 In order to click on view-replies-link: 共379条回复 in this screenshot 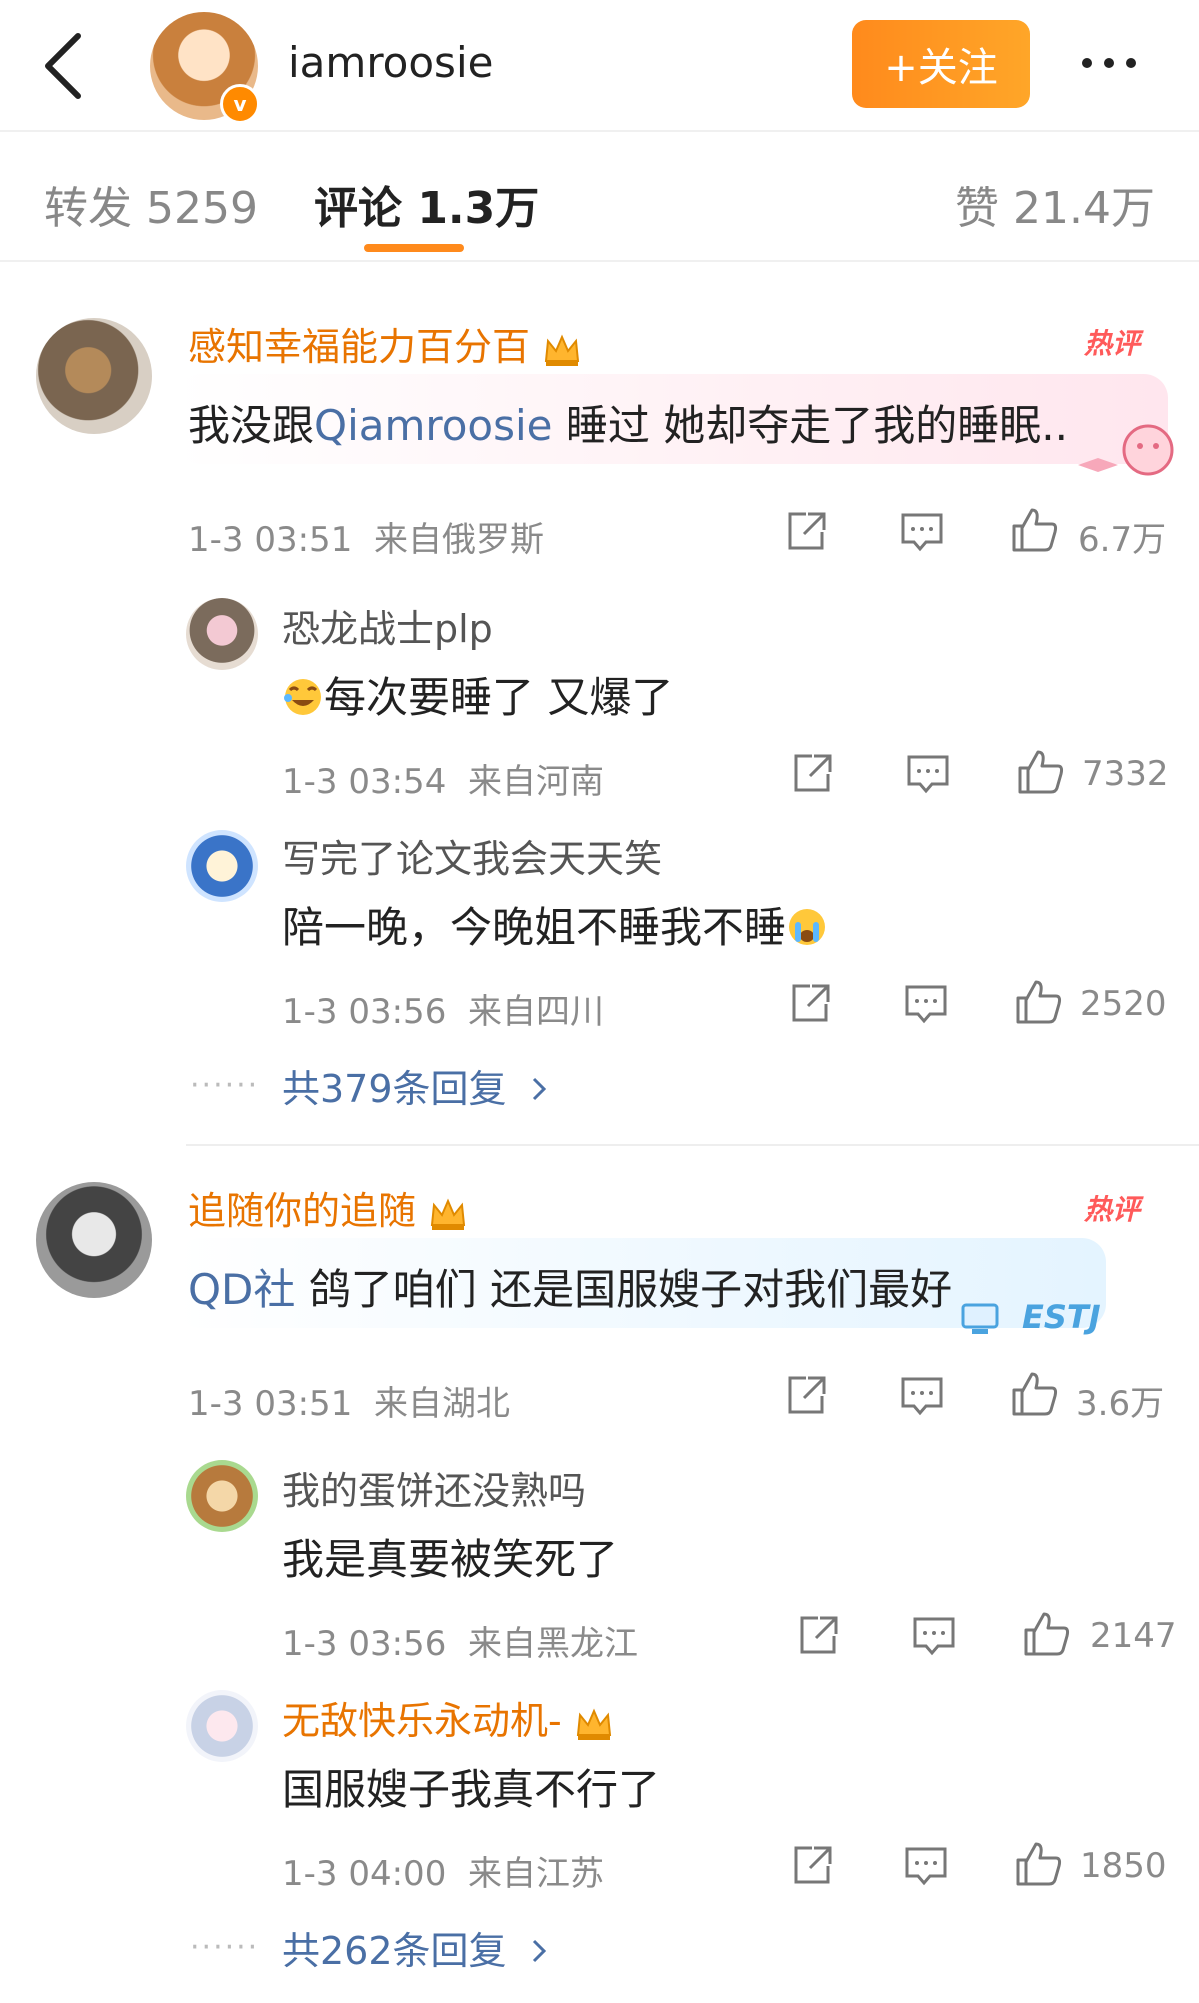, I will do `click(415, 1085)`.